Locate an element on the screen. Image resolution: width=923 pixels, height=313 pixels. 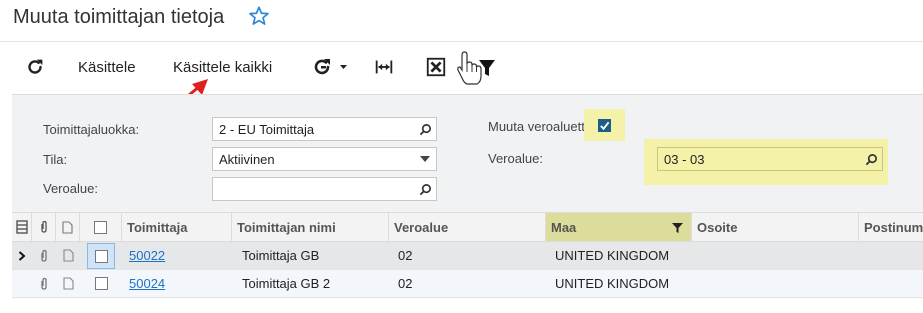
col-header-vendor: Toimittaja is located at coordinates (177, 227).